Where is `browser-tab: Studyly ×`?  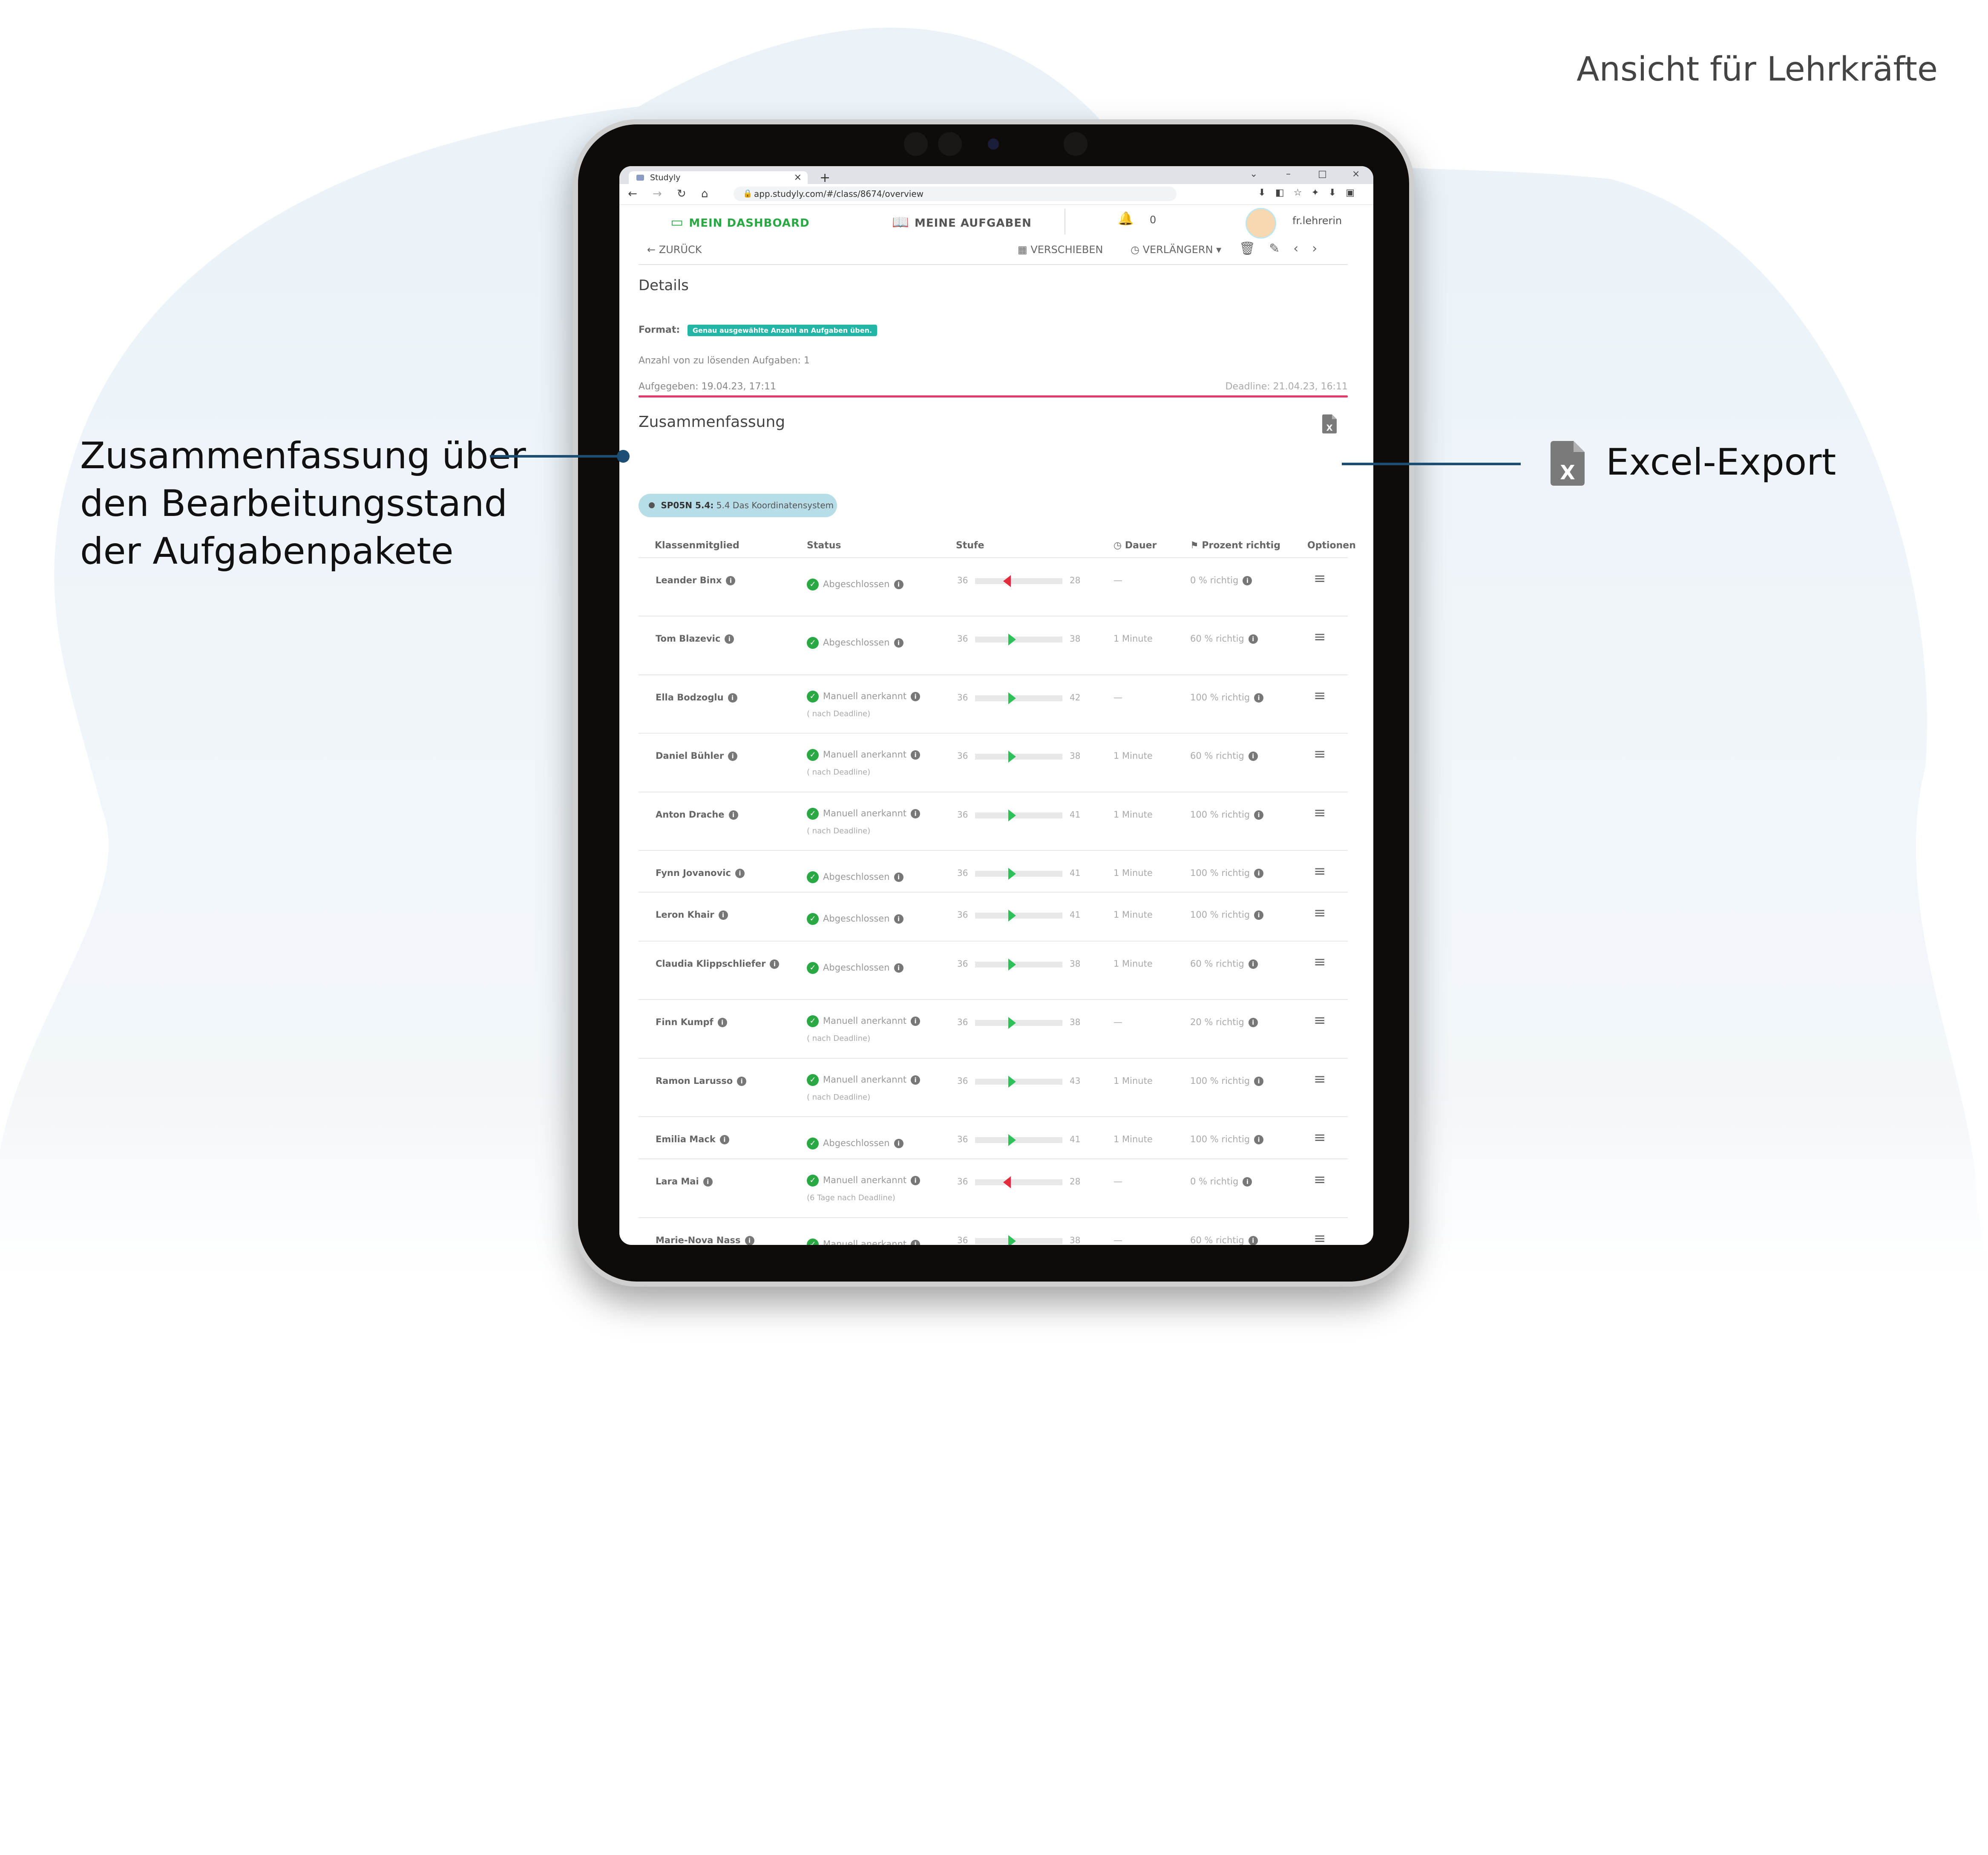 browser-tab: Studyly × is located at coordinates (718, 177).